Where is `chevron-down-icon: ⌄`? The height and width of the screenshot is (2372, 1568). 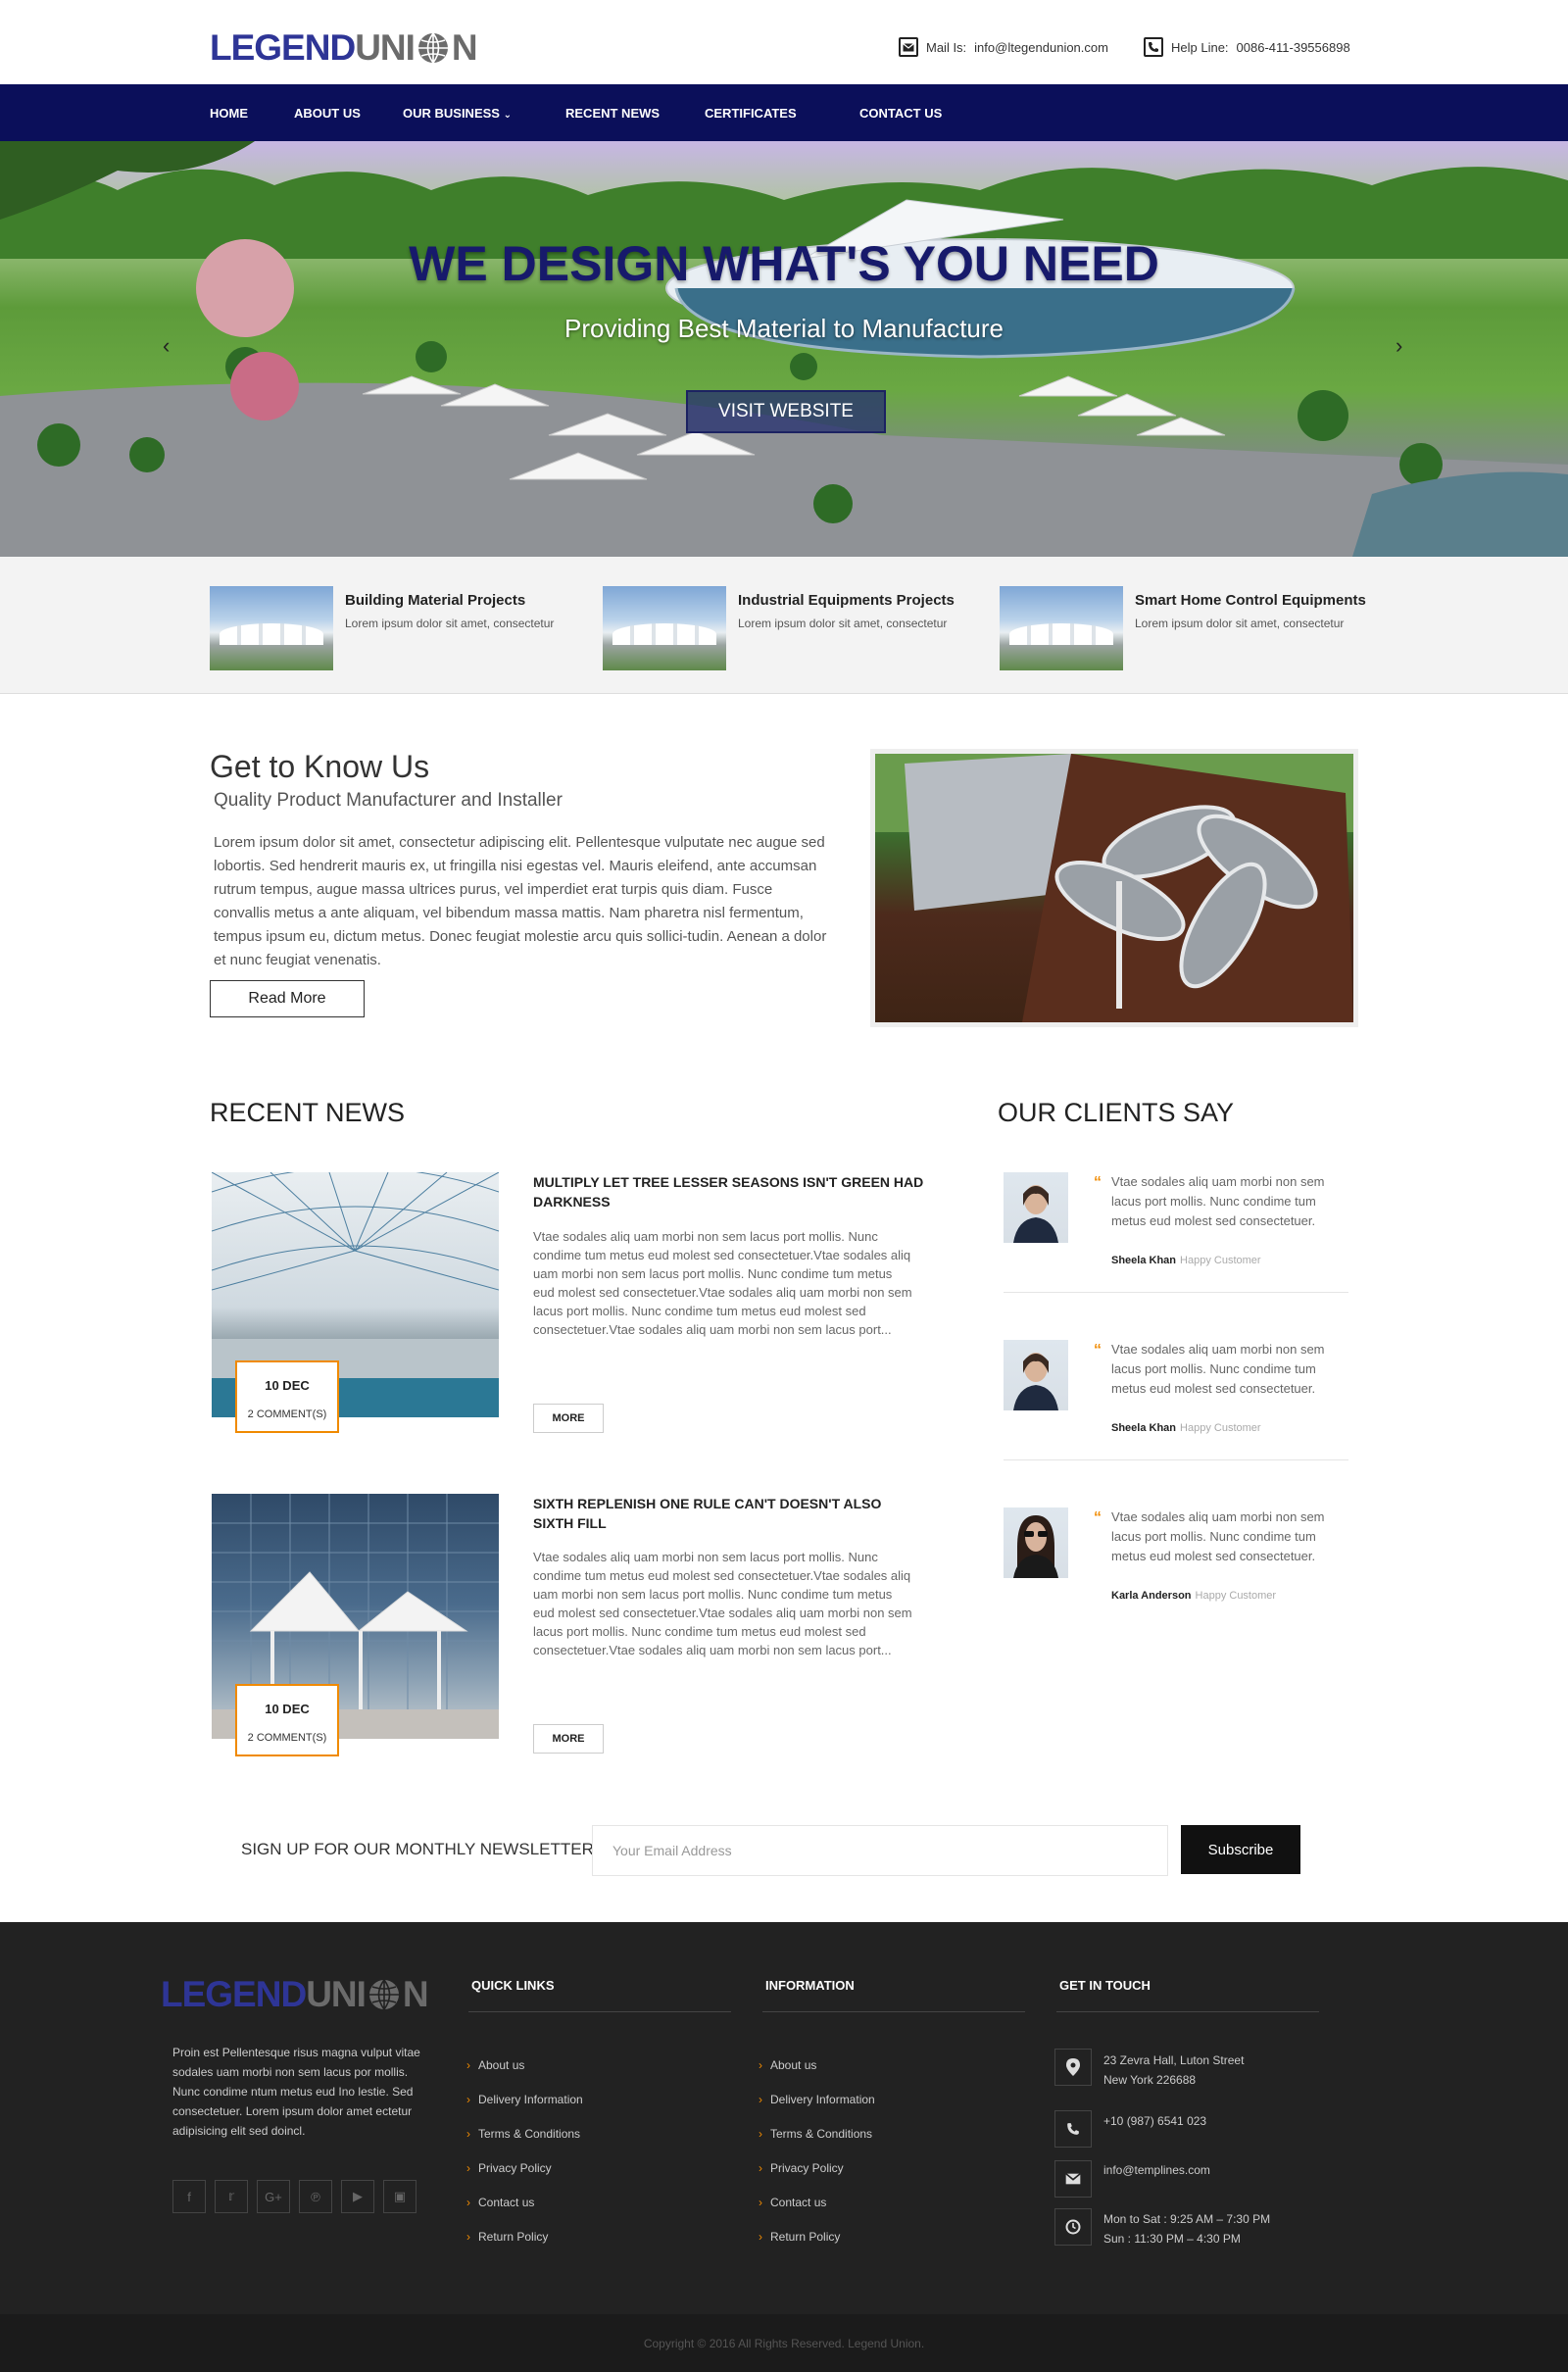 chevron-down-icon: ⌄ is located at coordinates (507, 116).